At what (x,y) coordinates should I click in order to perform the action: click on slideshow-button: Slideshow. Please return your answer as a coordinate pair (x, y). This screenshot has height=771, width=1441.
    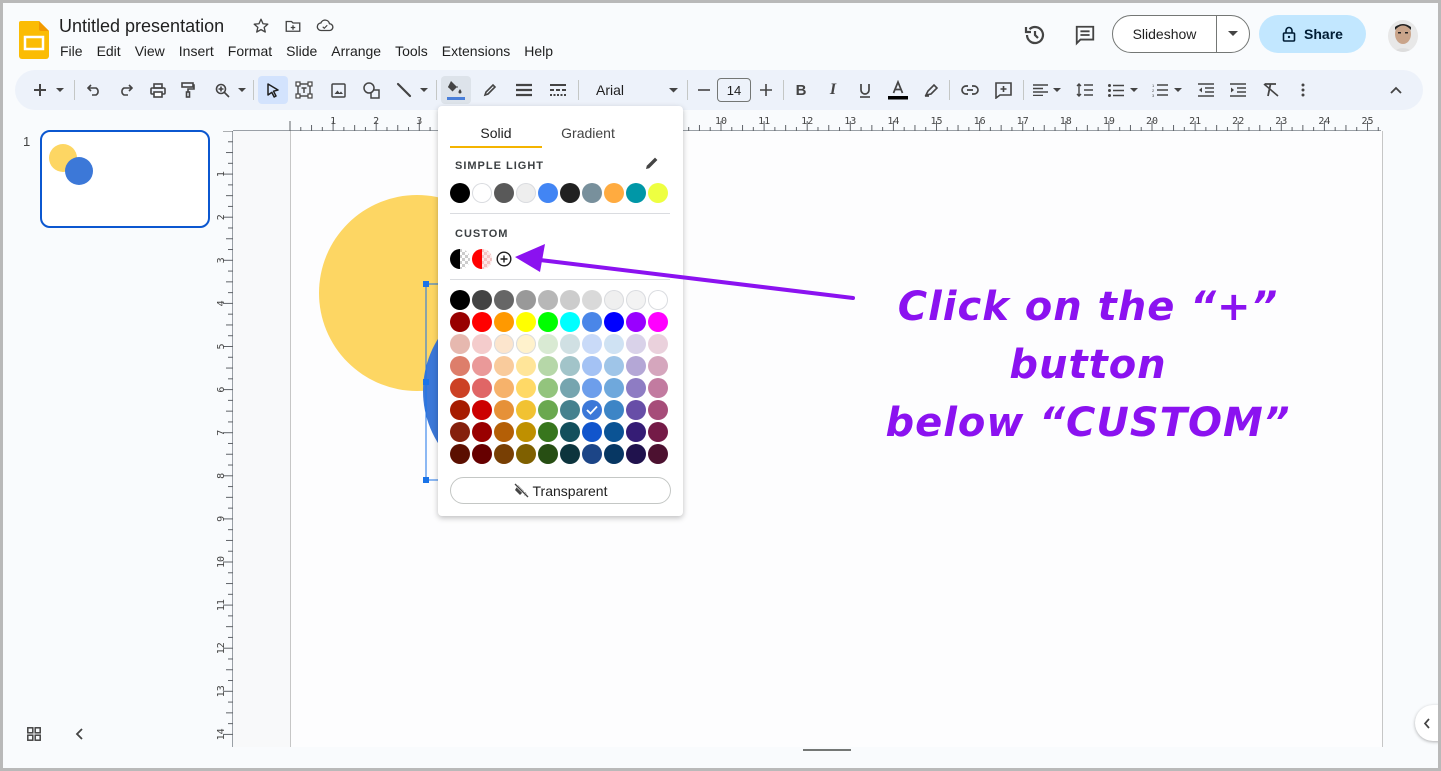
    Looking at the image, I should click on (1165, 34).